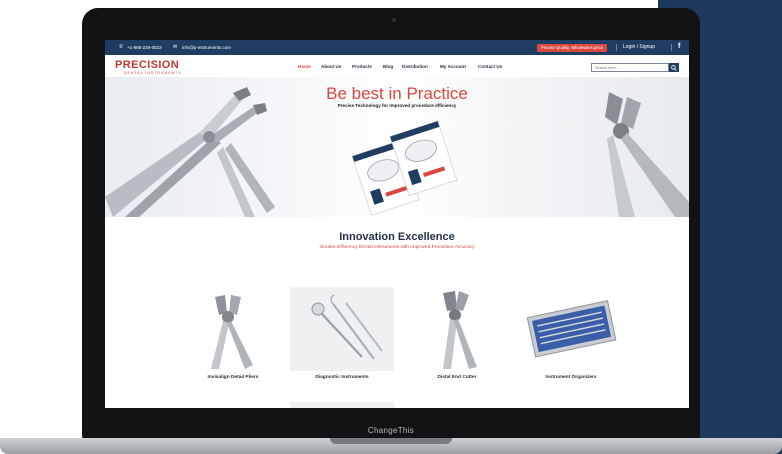 The image size is (782, 454). I want to click on phone-icon: ✆, so click(121, 47).